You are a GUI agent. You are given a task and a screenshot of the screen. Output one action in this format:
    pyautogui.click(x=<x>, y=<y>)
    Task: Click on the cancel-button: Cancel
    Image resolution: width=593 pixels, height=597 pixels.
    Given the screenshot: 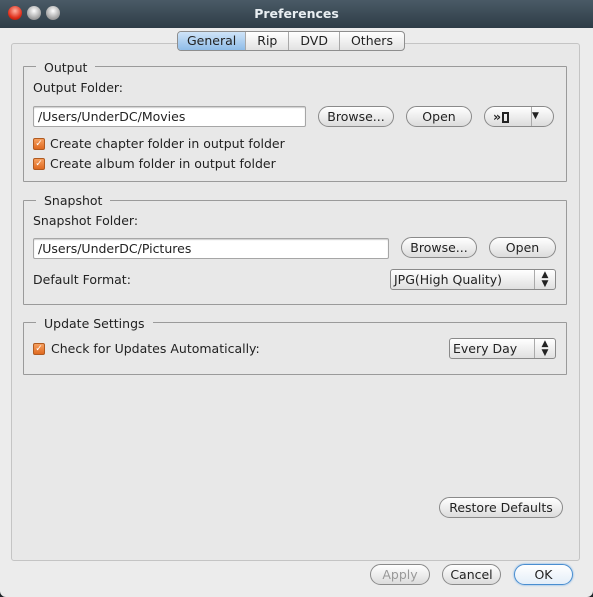 What is the action you would take?
    pyautogui.click(x=471, y=574)
    